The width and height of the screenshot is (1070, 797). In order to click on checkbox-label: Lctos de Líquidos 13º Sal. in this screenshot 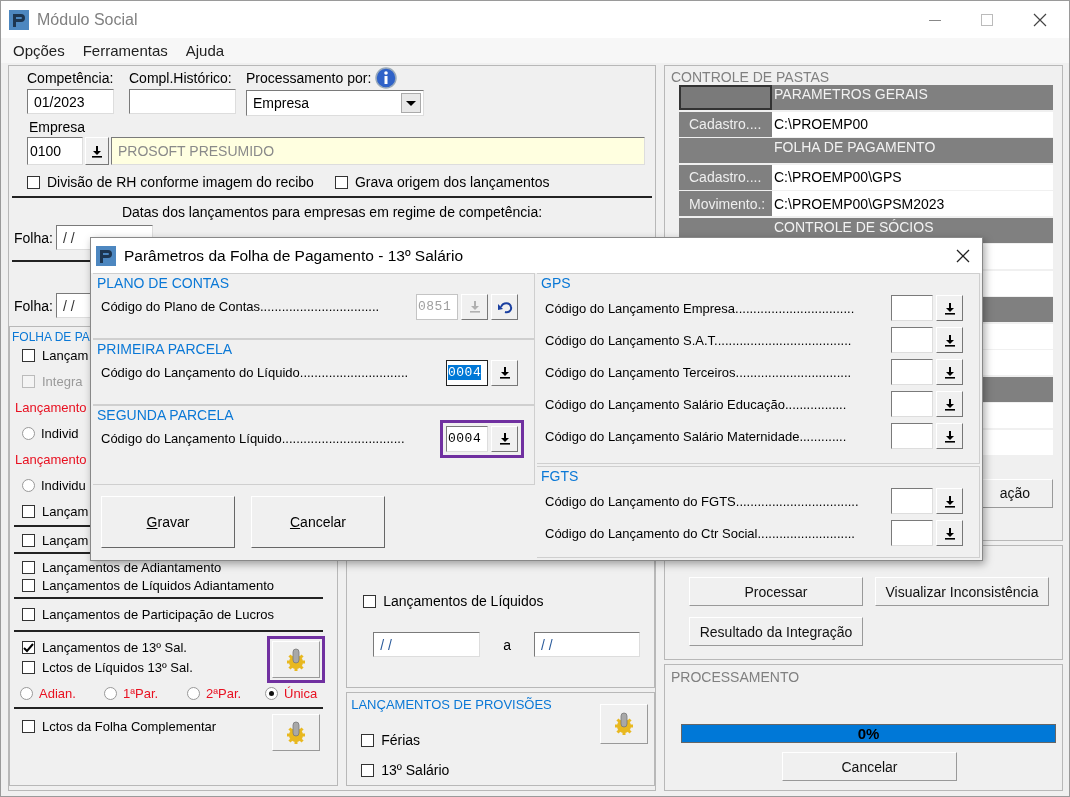, I will do `click(117, 667)`.